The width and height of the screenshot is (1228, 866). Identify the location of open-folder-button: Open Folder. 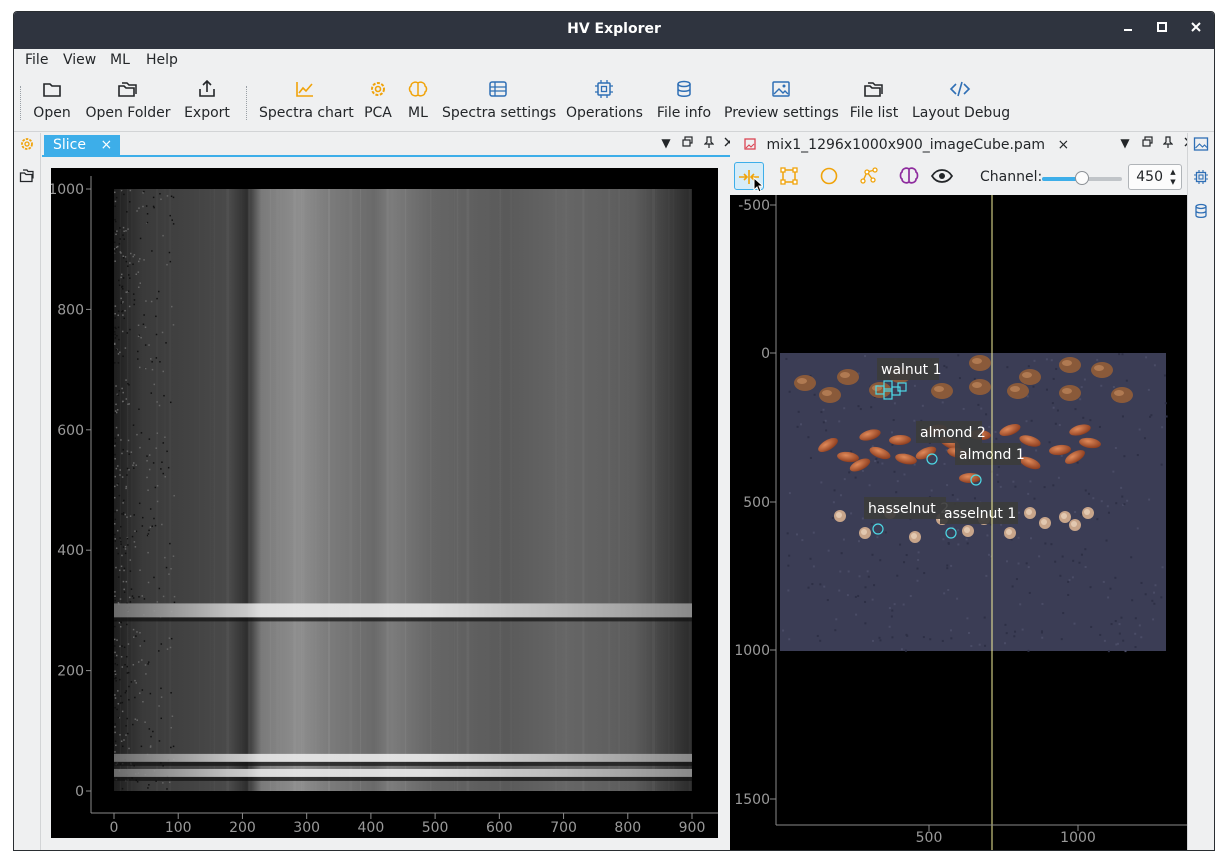
(128, 102).